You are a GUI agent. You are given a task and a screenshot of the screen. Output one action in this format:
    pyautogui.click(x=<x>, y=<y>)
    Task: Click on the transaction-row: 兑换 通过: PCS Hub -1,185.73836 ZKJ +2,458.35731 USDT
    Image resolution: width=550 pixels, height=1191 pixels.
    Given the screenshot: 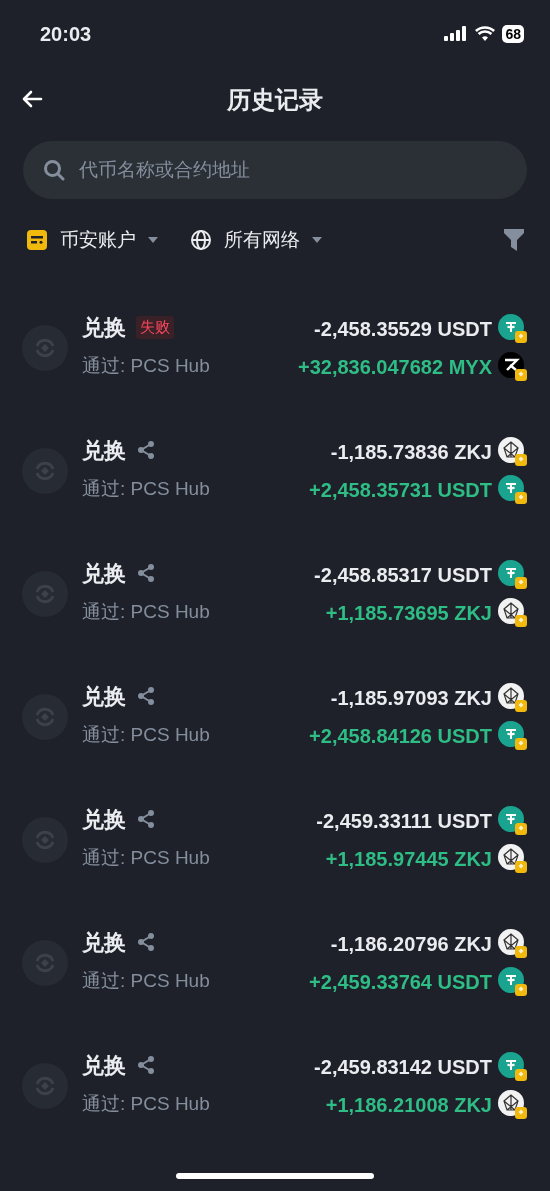 What is the action you would take?
    pyautogui.click(x=275, y=470)
    